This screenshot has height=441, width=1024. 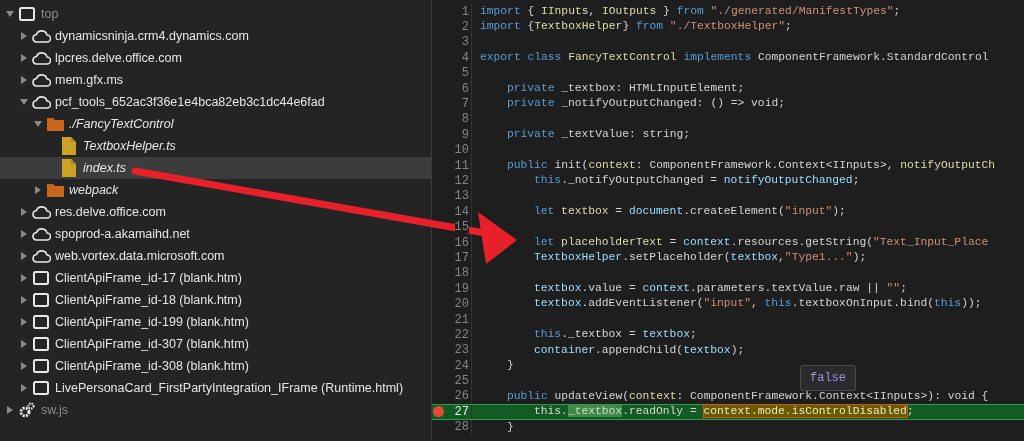 What do you see at coordinates (461, 211) in the screenshot?
I see `line-number: 14` at bounding box center [461, 211].